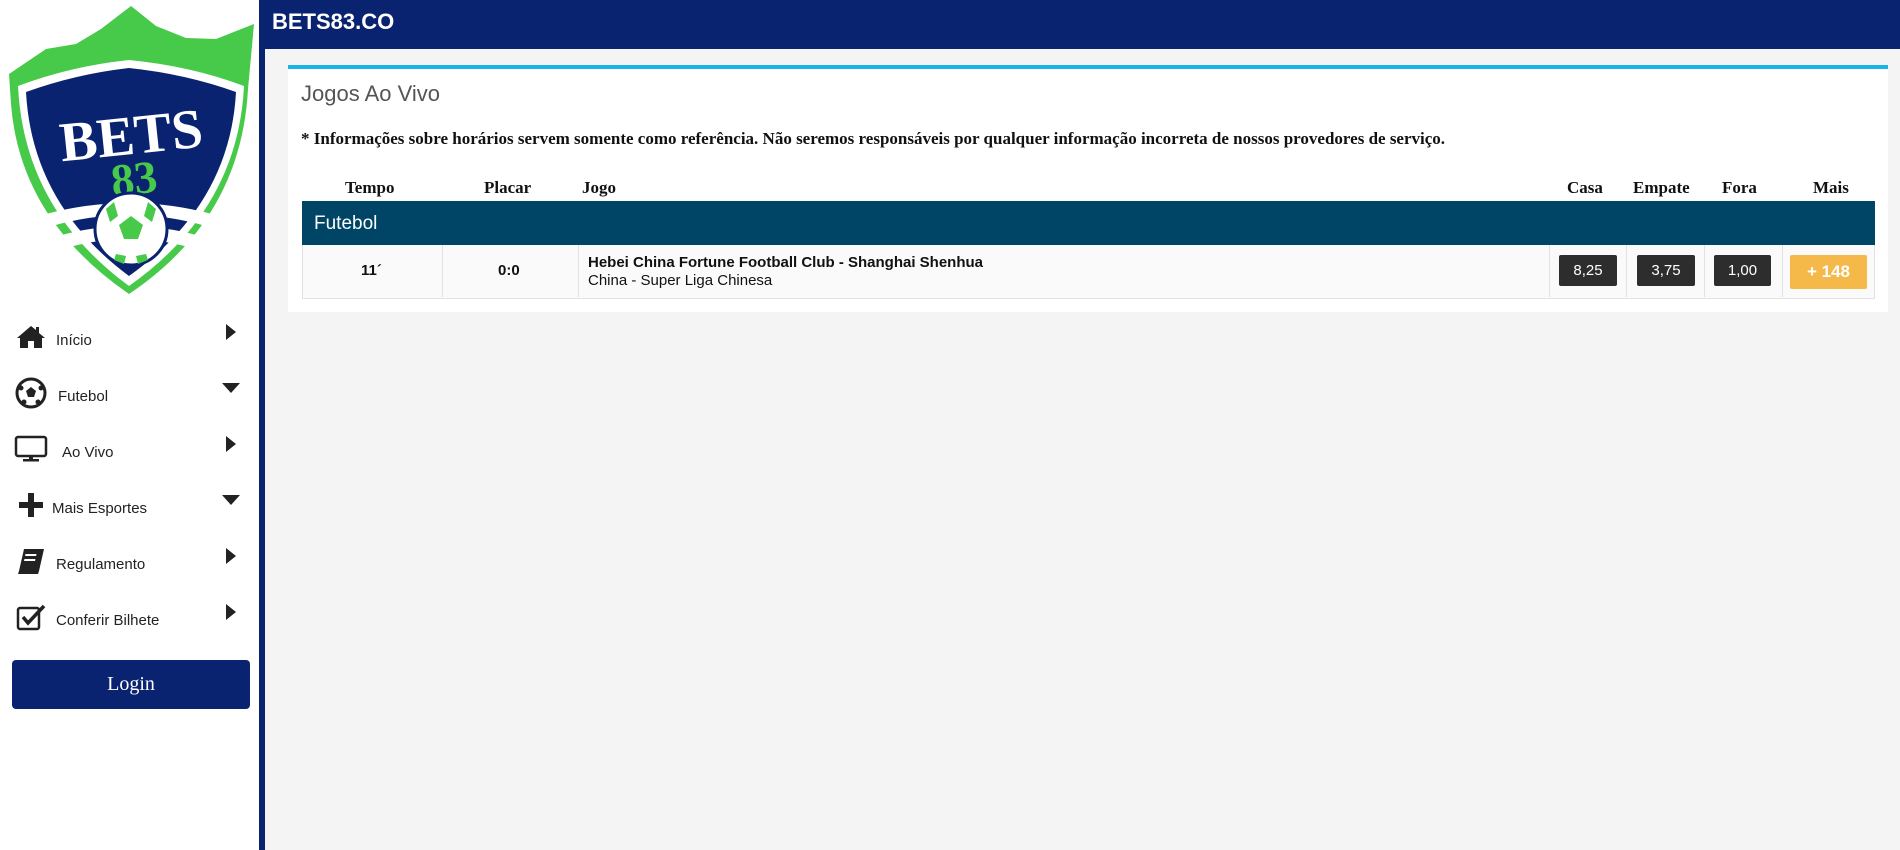 The width and height of the screenshot is (1900, 850). I want to click on sidebar-item-mais-esportes: Mais Esportes, so click(129, 508).